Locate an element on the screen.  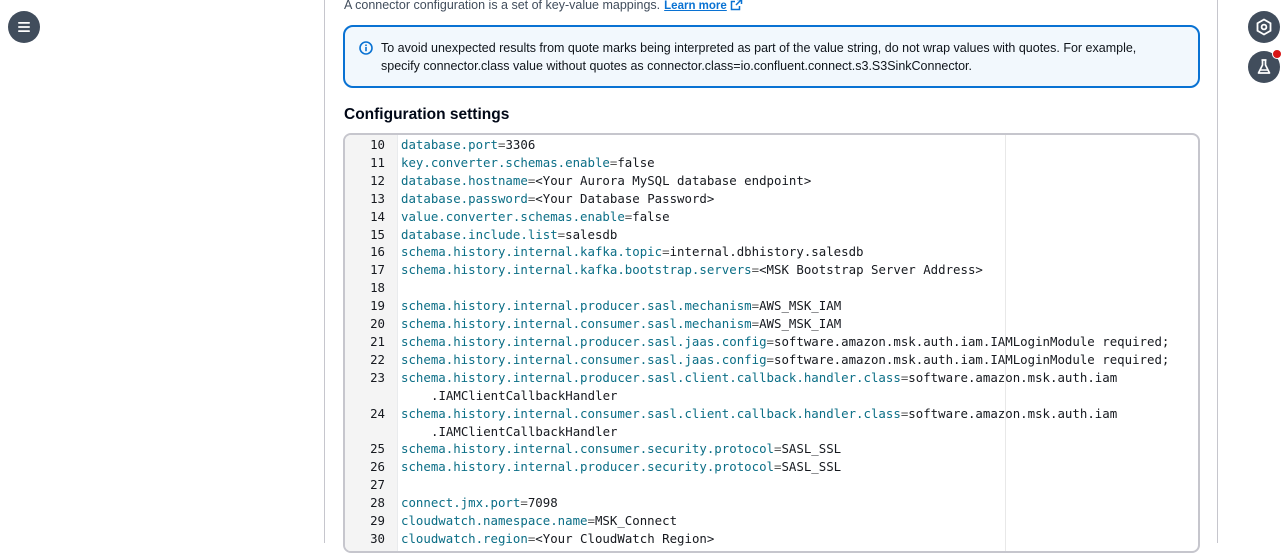
line-number-empty is located at coordinates (372, 396).